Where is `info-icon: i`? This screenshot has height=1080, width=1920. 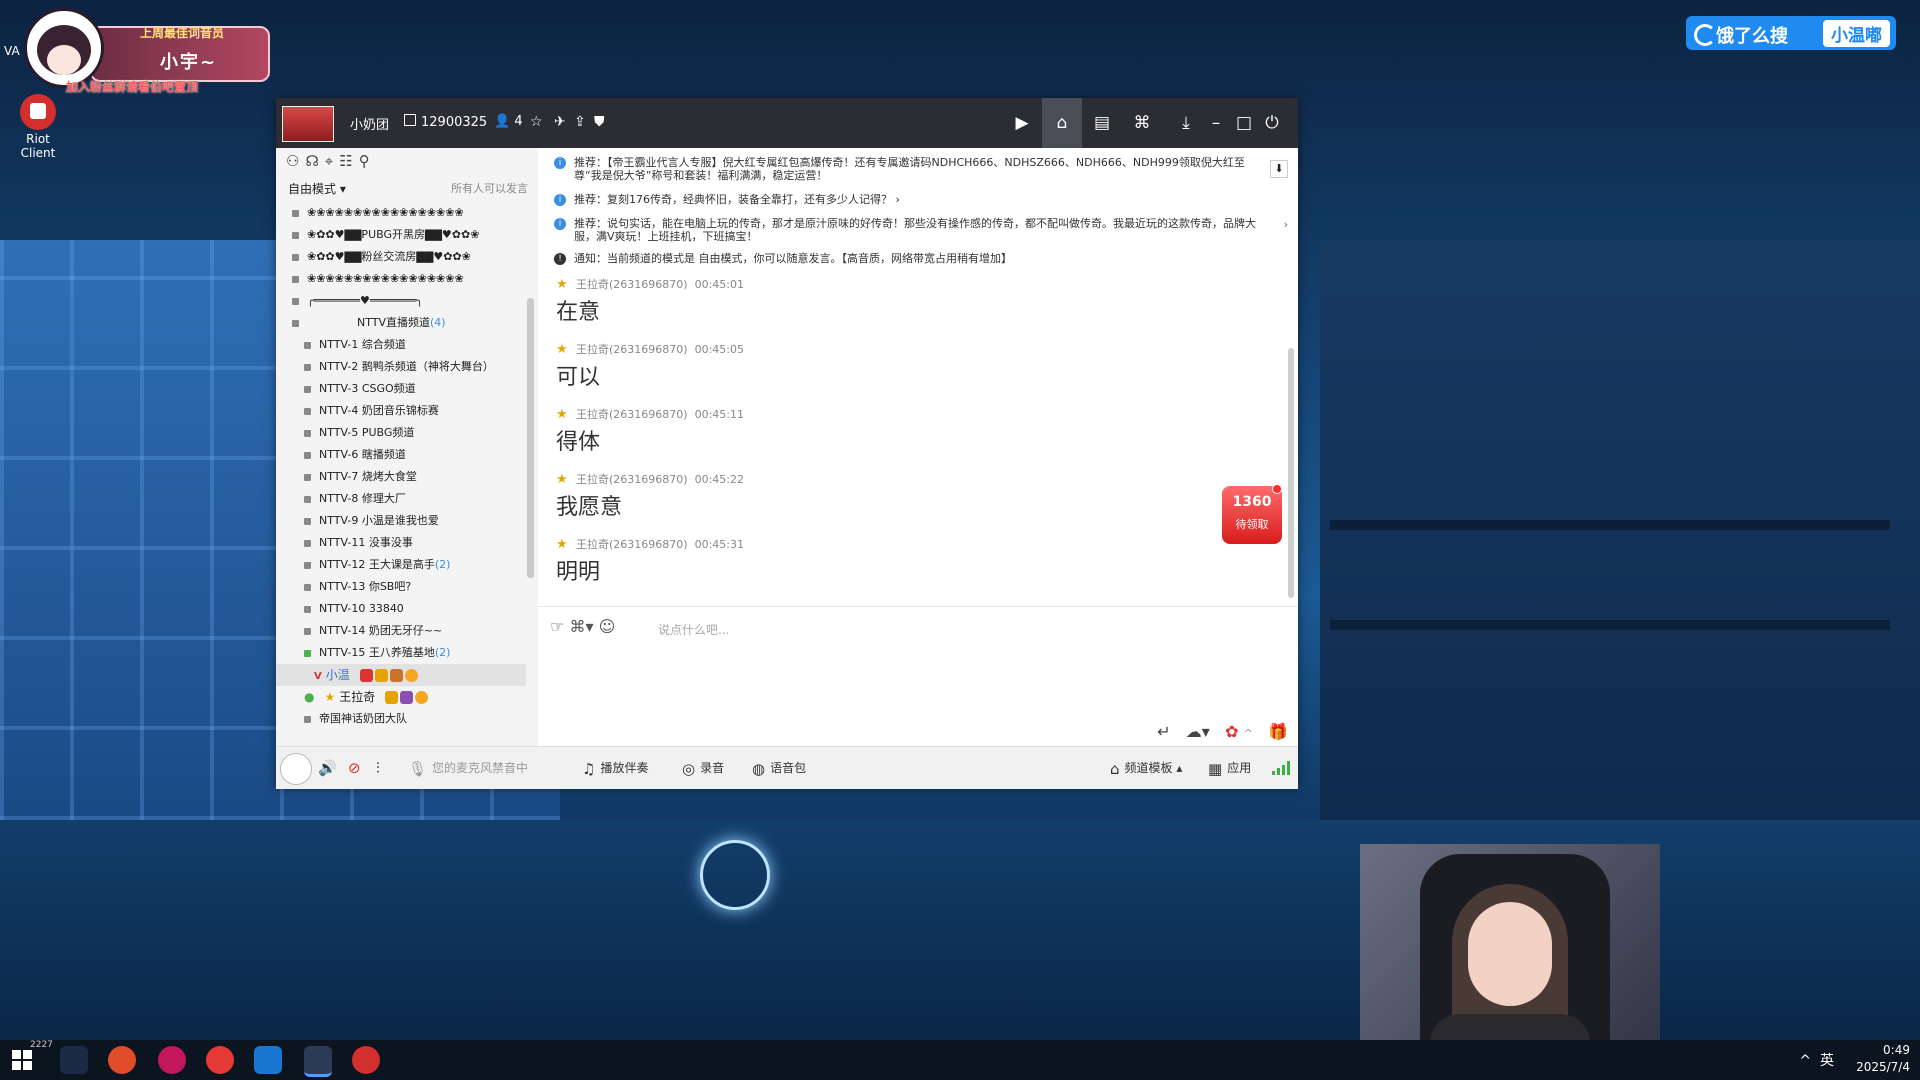 info-icon: i is located at coordinates (560, 163).